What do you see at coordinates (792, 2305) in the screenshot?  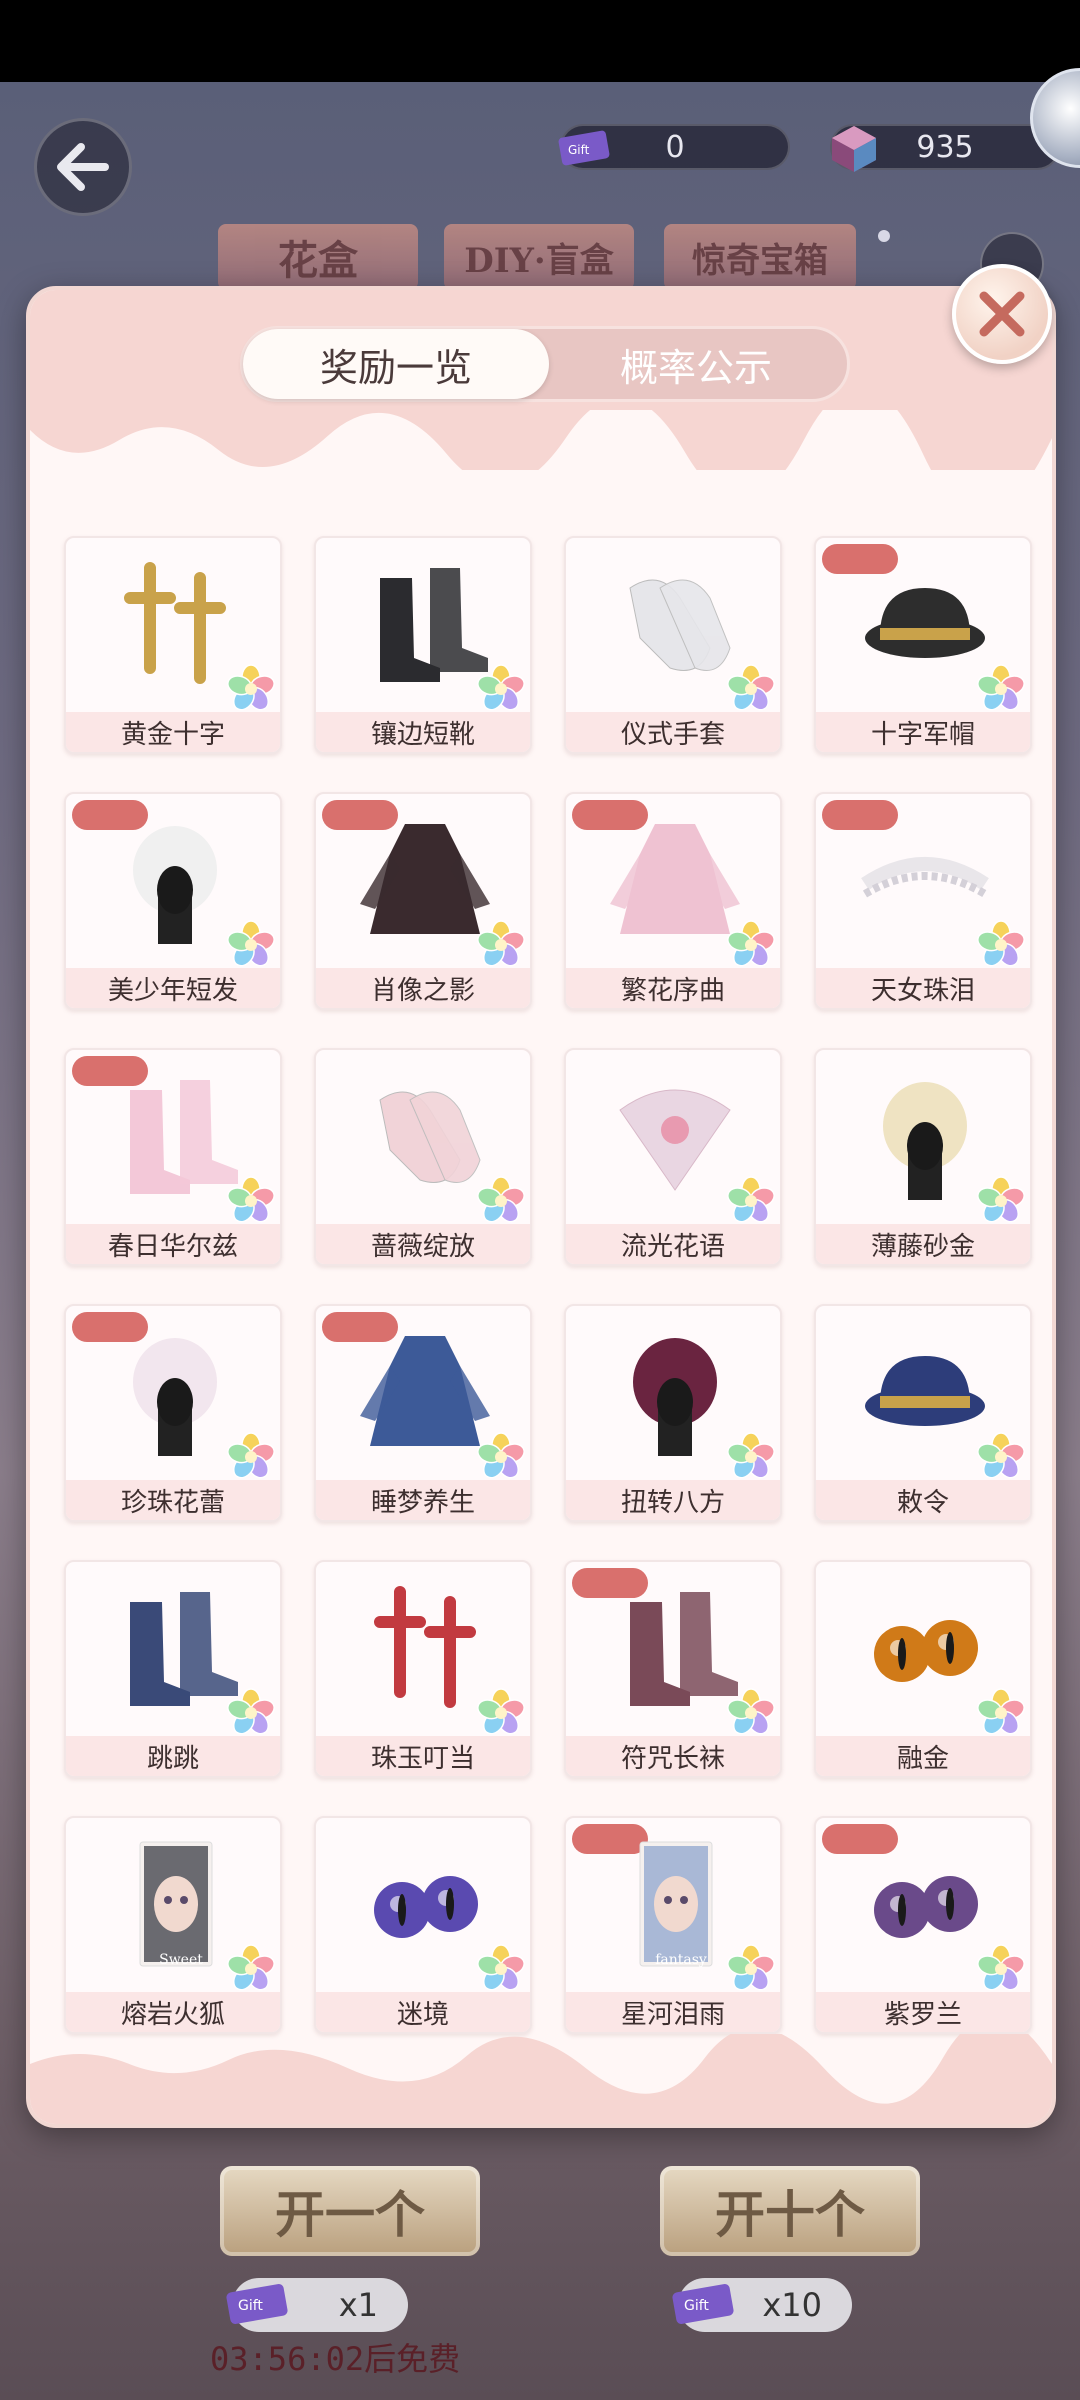 I see `cost-ten-value: x10` at bounding box center [792, 2305].